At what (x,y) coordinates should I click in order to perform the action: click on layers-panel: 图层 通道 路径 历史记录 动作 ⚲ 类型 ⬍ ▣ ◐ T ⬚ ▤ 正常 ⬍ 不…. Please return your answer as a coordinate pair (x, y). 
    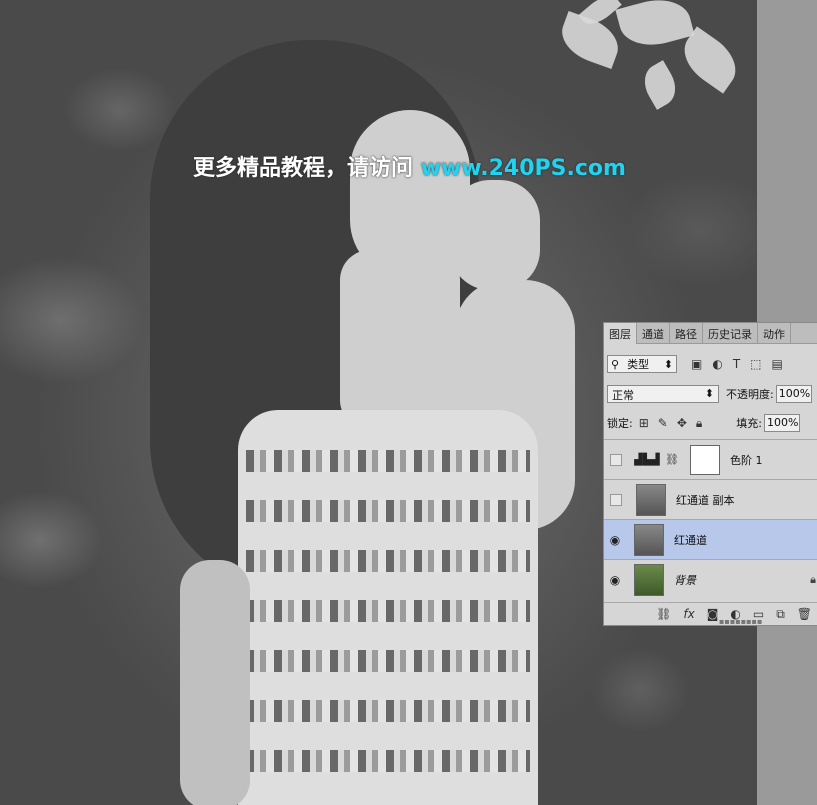
    Looking at the image, I should click on (710, 474).